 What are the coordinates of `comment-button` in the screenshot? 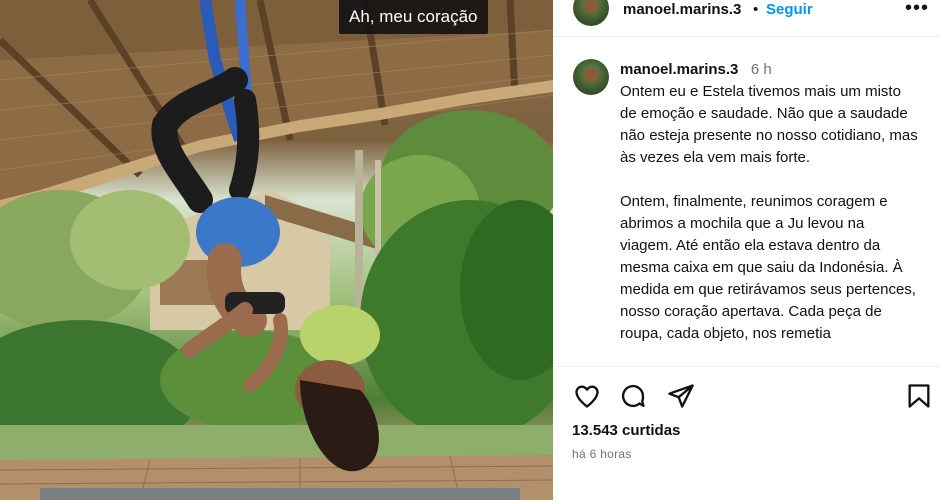 It's located at (633, 396).